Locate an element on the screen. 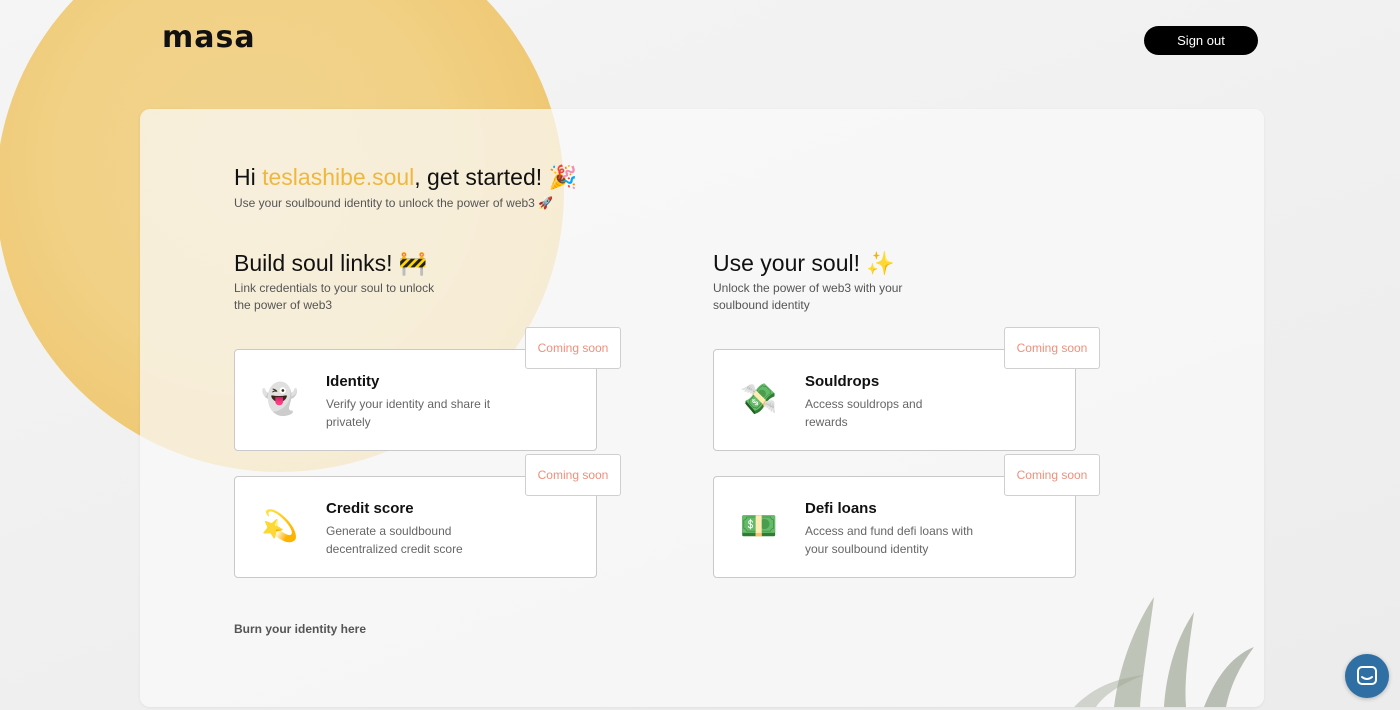  greeting-suffix: , get started! 🎉 is located at coordinates (496, 177).